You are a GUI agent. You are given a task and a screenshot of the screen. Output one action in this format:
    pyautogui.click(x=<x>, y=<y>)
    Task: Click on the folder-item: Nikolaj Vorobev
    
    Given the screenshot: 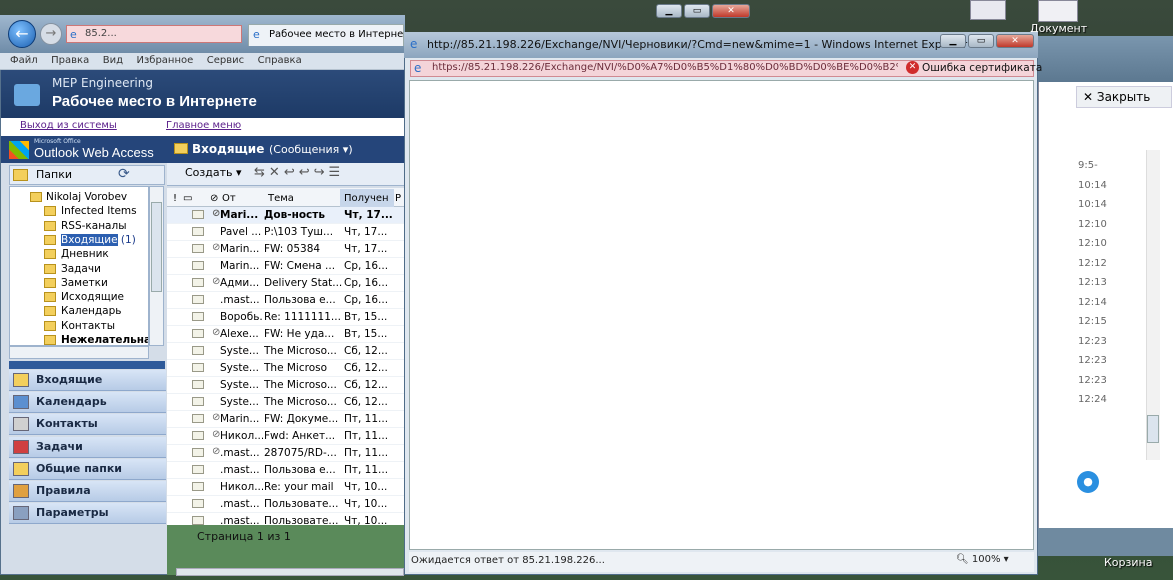 What is the action you would take?
    pyautogui.click(x=86, y=197)
    